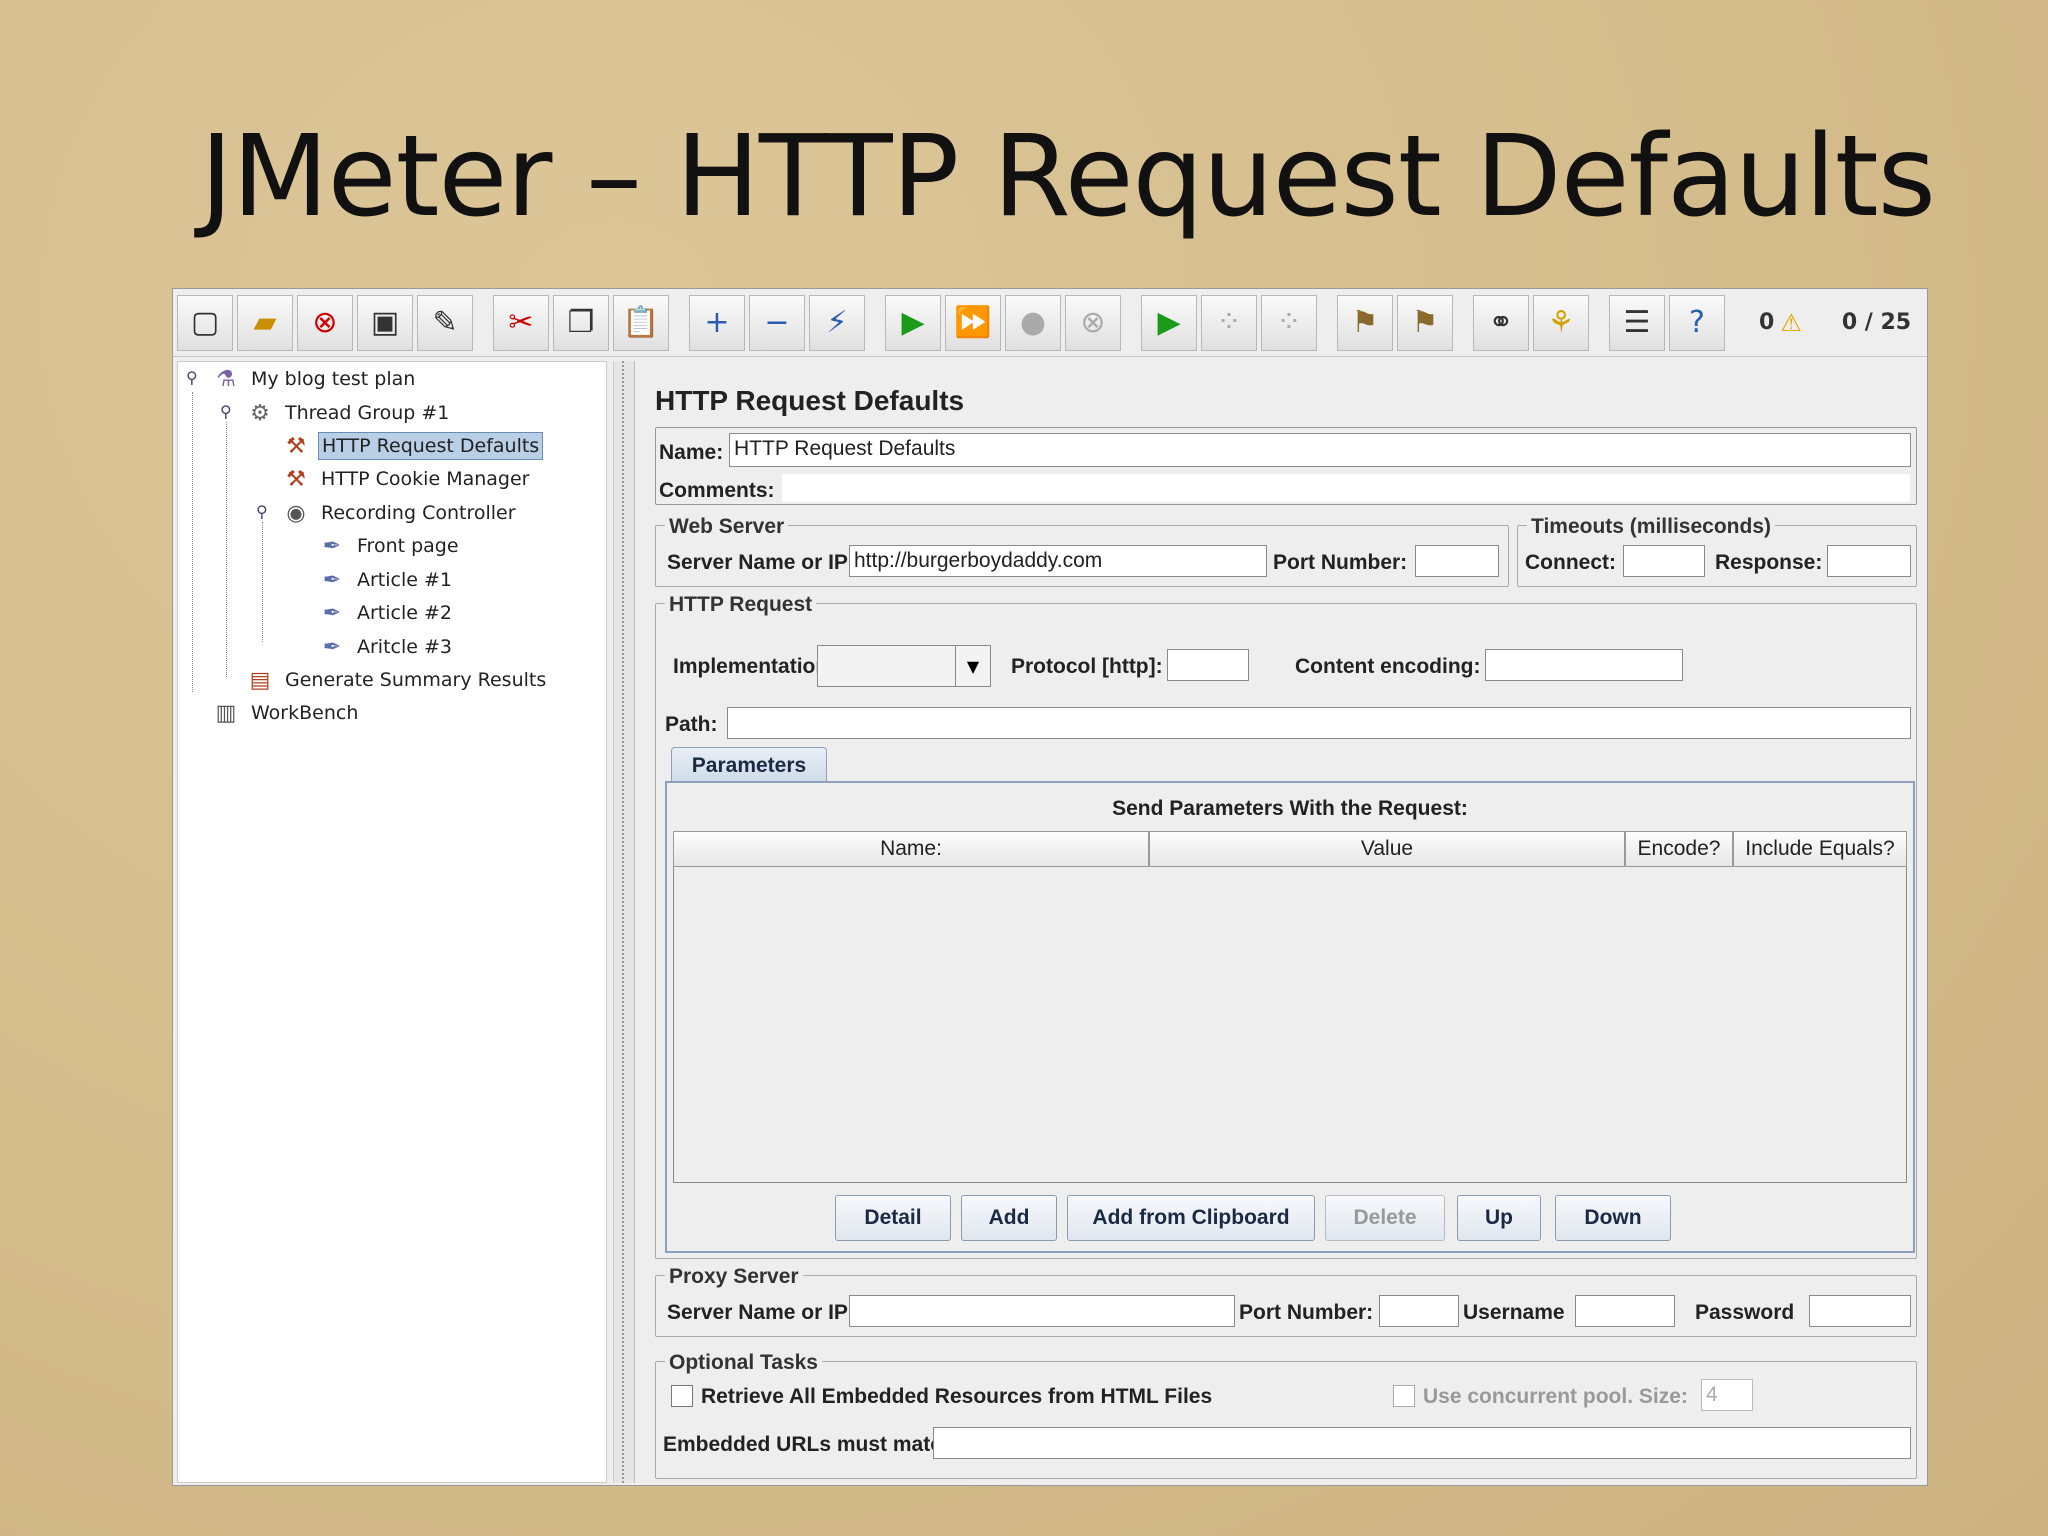 The width and height of the screenshot is (2048, 1536). Describe the element at coordinates (1769, 562) in the screenshot. I see `response-label: Response:` at that location.